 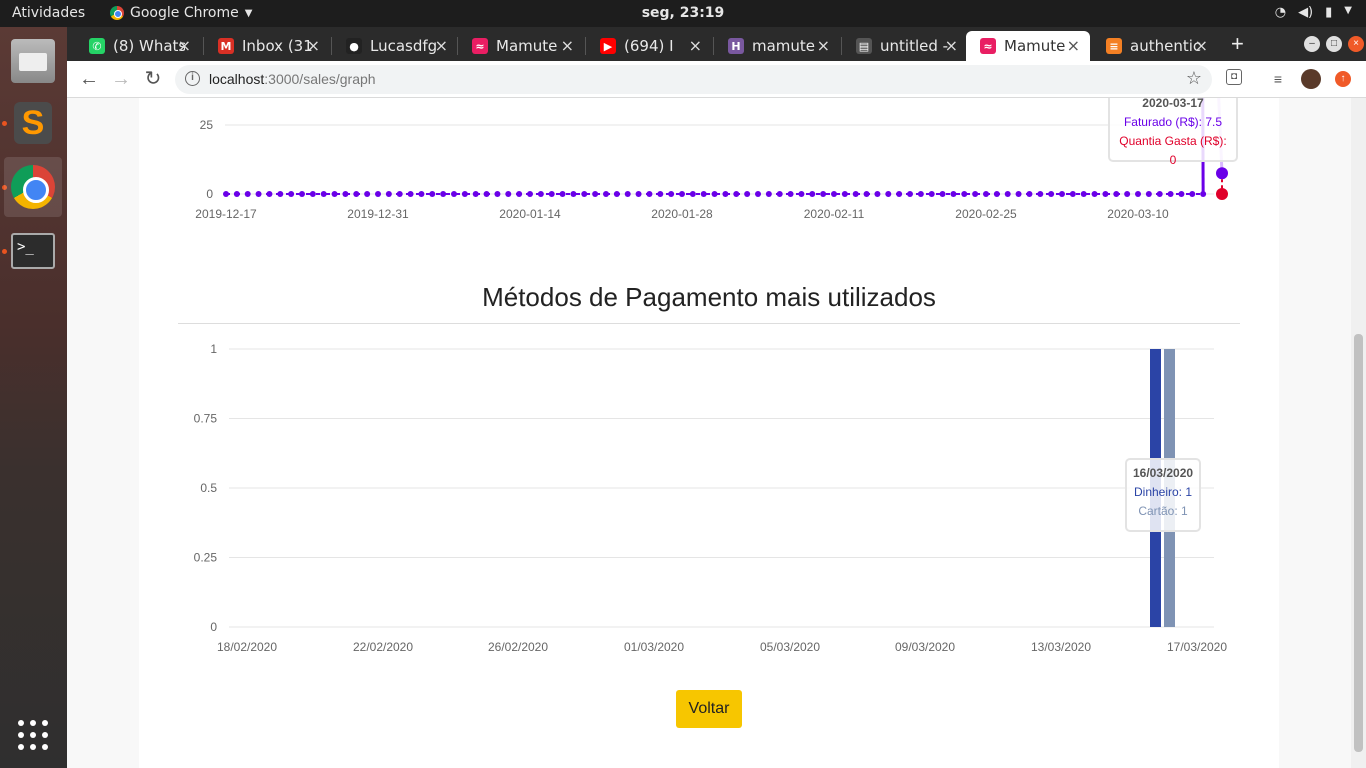 What do you see at coordinates (97, 46) in the screenshot?
I see `whatsapp-icon: ✆` at bounding box center [97, 46].